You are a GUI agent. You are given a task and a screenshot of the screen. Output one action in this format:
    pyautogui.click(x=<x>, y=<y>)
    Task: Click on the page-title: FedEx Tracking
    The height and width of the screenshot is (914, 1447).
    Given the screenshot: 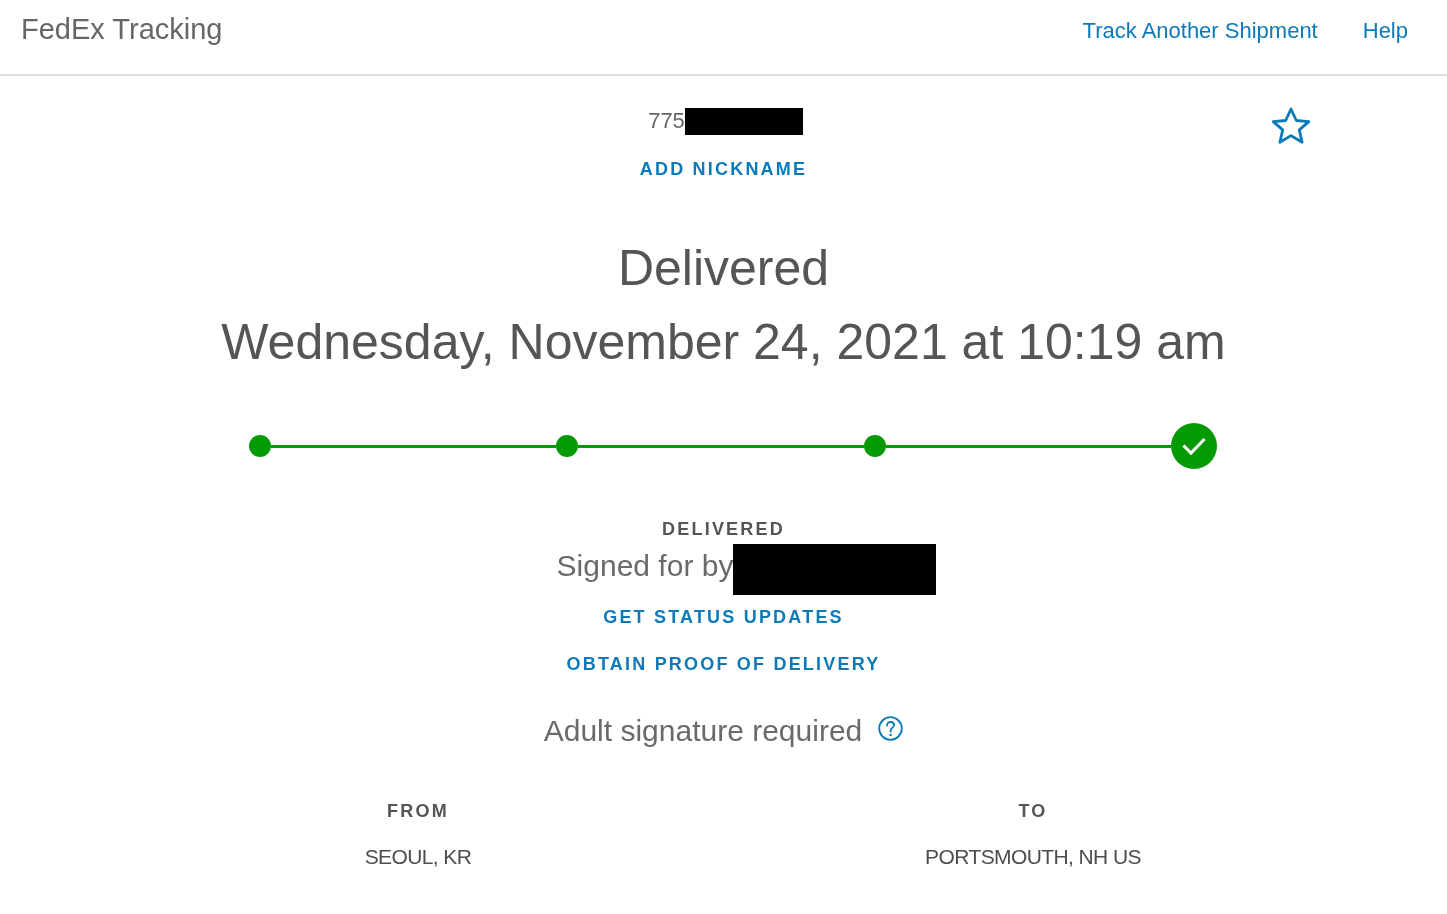 What is the action you would take?
    pyautogui.click(x=122, y=29)
    